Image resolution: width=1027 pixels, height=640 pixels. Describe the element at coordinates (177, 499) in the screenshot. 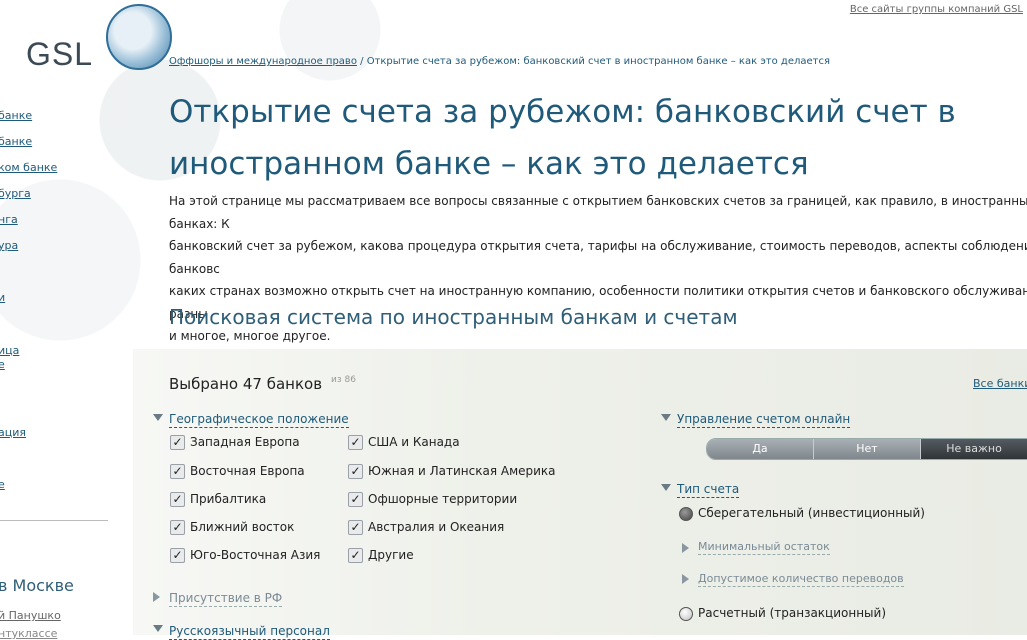

I see `checkbox-baltics: ✓` at that location.